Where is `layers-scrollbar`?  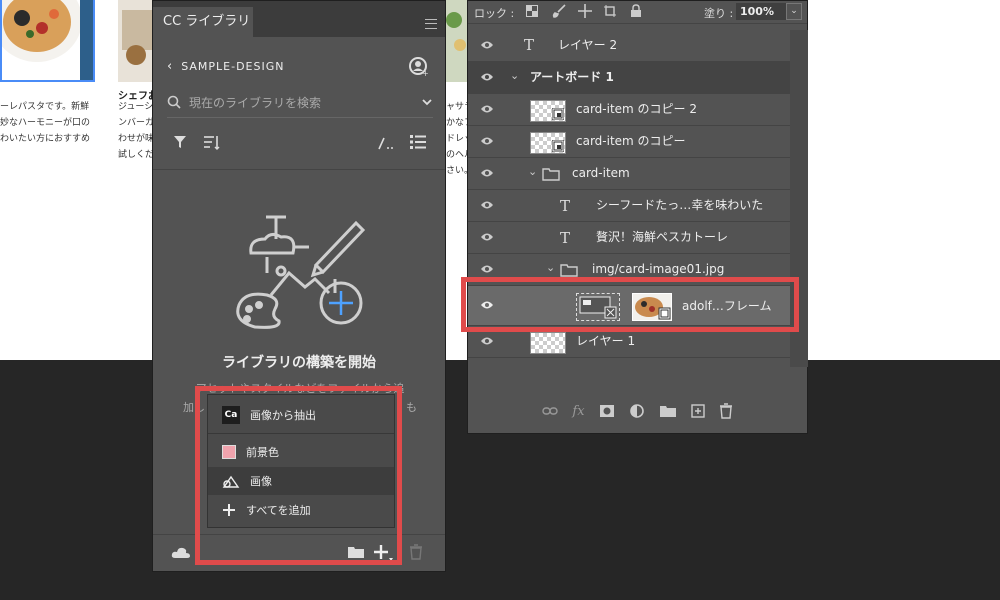
layers-scrollbar is located at coordinates (799, 198).